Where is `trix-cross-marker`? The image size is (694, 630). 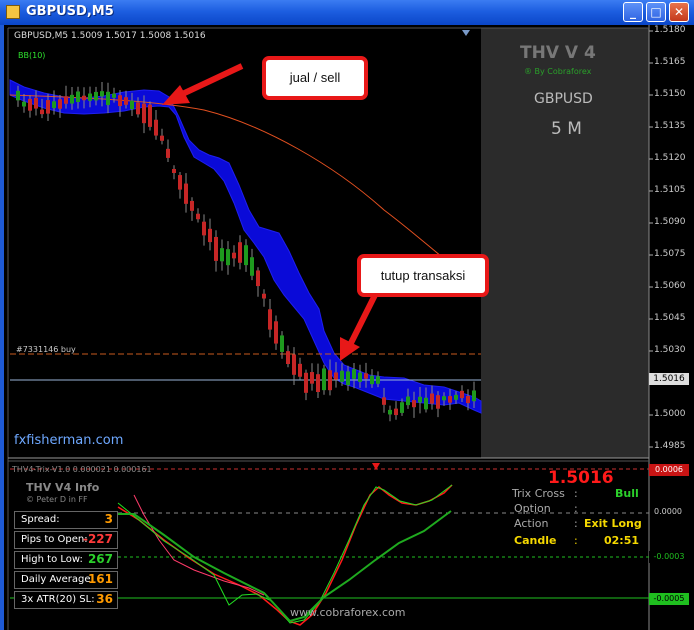
trix-cross-marker is located at coordinates (376, 466).